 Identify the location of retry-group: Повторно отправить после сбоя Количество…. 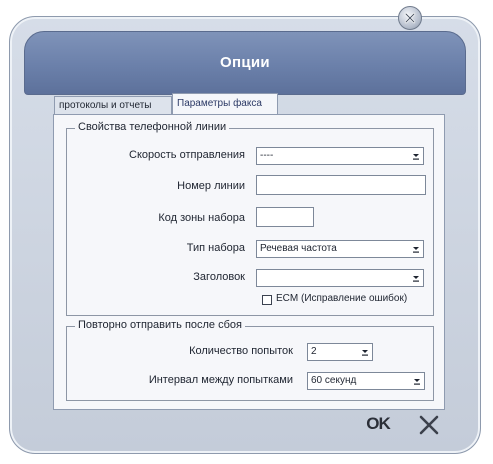
(250, 360).